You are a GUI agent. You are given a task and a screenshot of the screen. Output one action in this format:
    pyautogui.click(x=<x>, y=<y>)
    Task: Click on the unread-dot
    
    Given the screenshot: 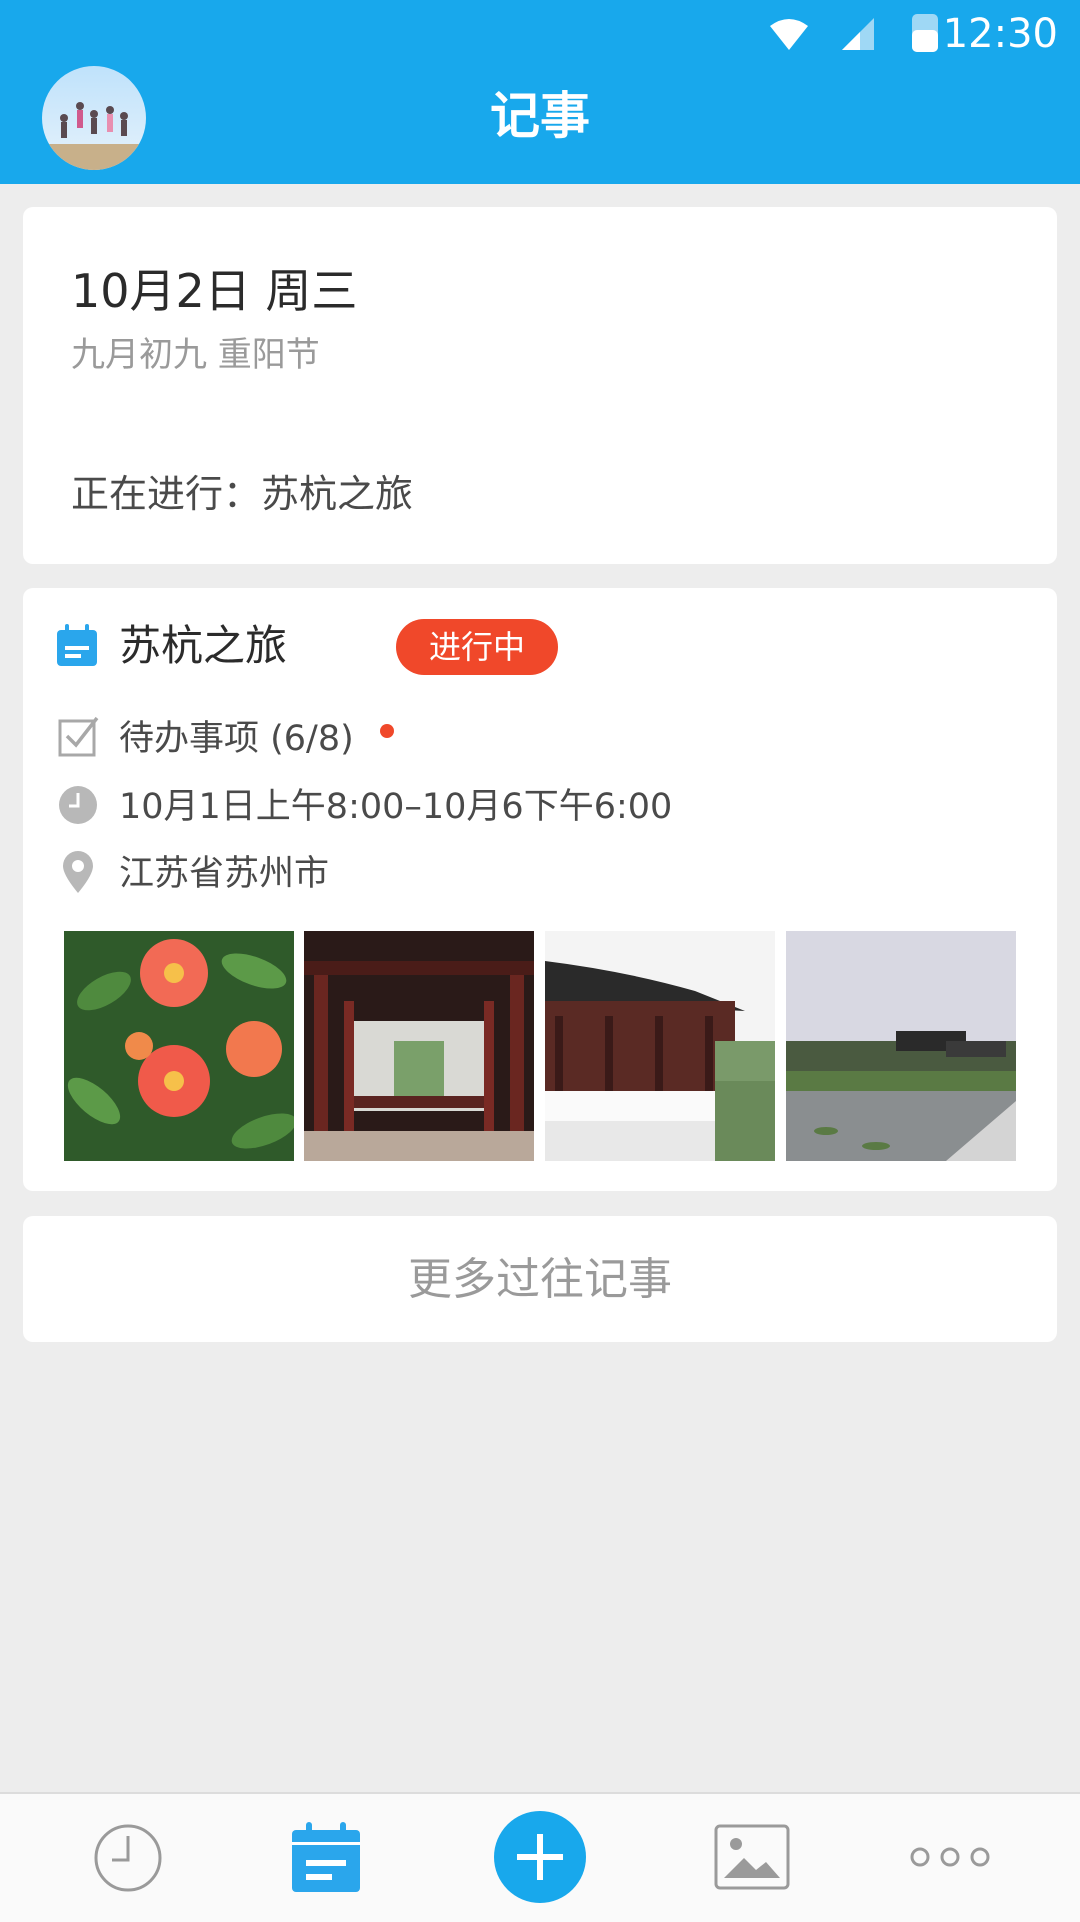 What is the action you would take?
    pyautogui.click(x=387, y=731)
    